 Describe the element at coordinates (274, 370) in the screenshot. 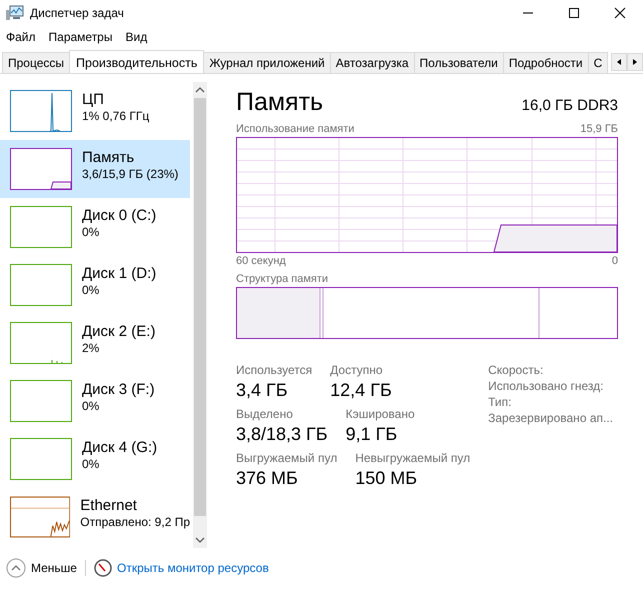

I see `stat-label: Используется` at that location.